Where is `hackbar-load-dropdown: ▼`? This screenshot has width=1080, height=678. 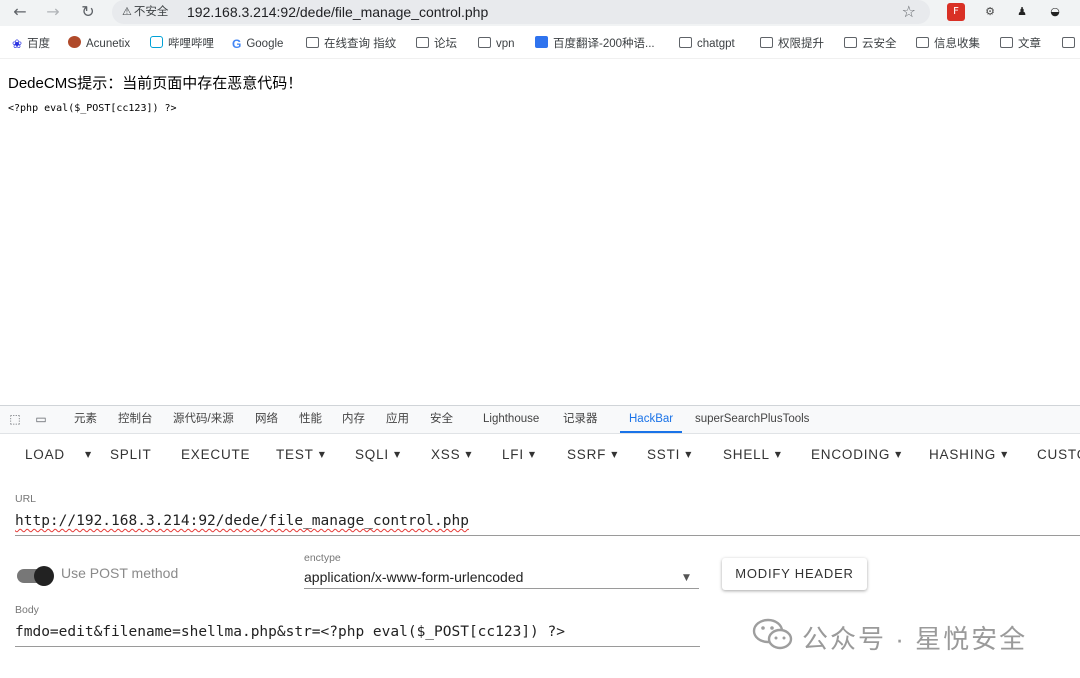
hackbar-load-dropdown: ▼ is located at coordinates (86, 455).